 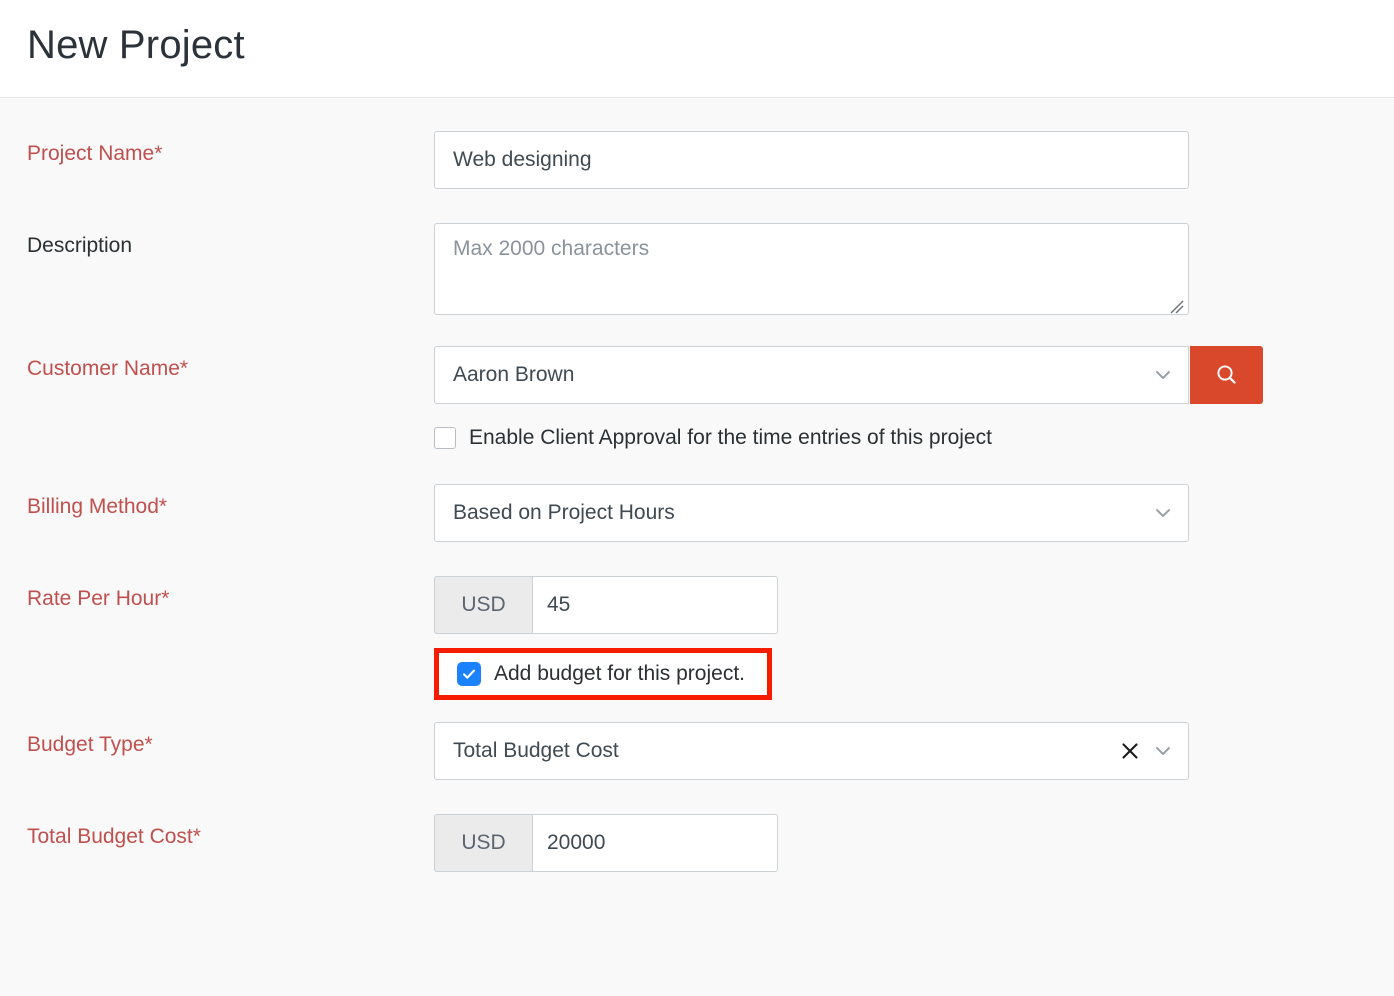 What do you see at coordinates (80, 245) in the screenshot?
I see `label-description: Description` at bounding box center [80, 245].